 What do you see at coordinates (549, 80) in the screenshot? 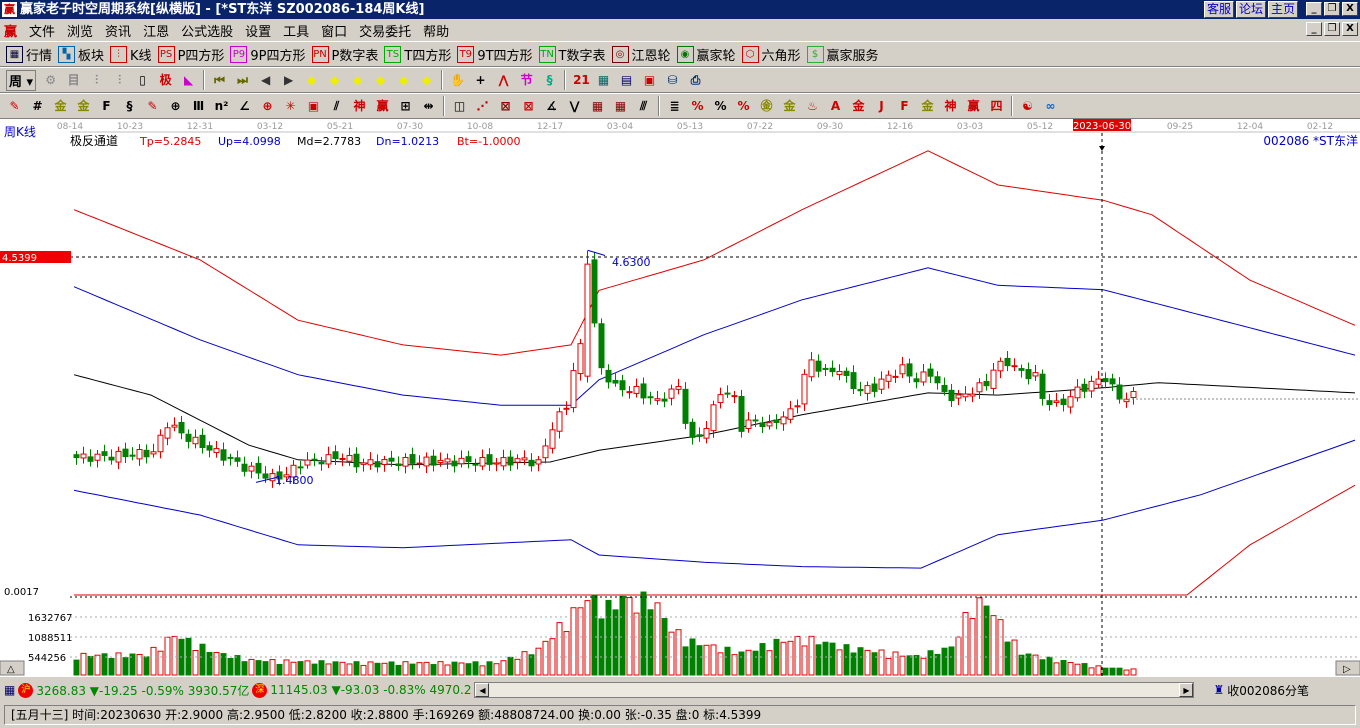
I see `cycle-icon: §` at bounding box center [549, 80].